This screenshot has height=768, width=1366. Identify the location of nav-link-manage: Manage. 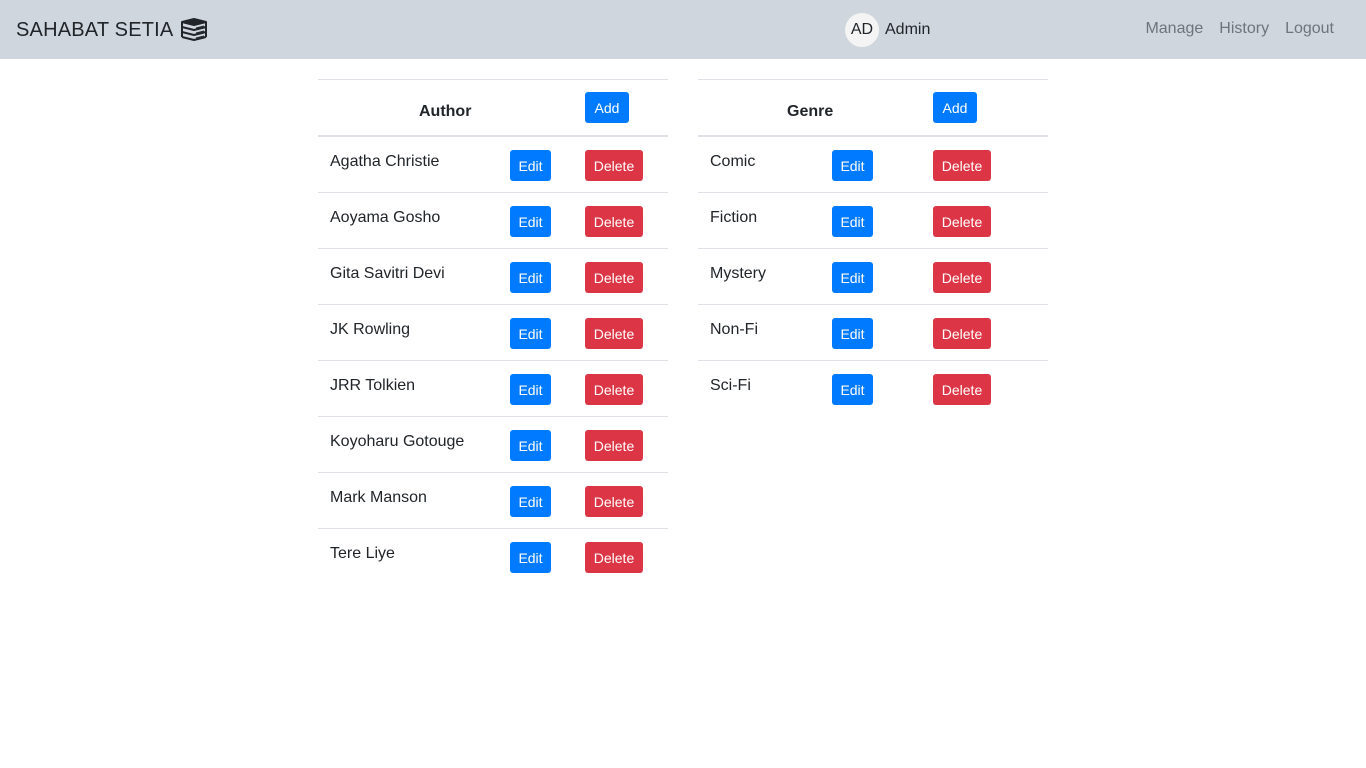
(1174, 29).